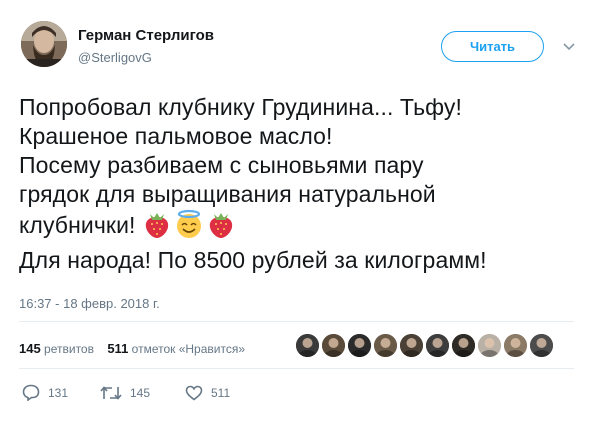  I want to click on author-avatar, so click(44, 44).